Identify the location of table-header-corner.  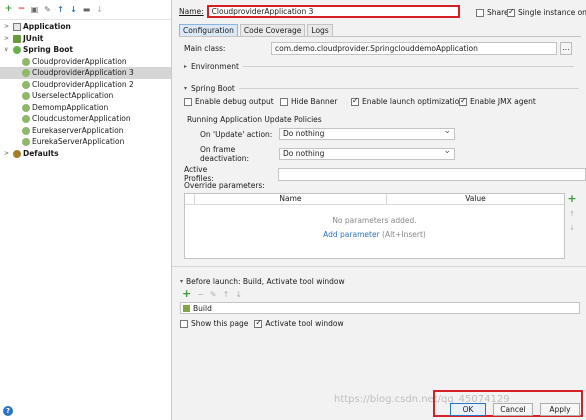
(190, 199).